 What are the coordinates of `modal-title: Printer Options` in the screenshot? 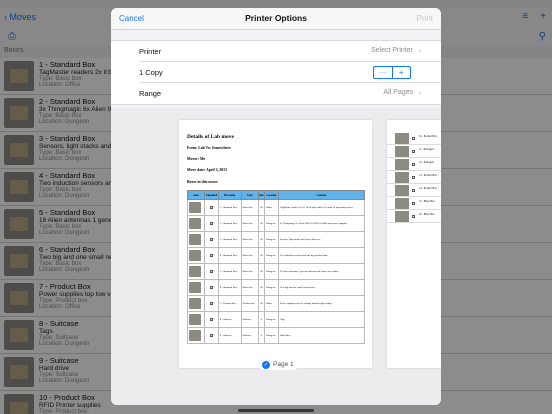 It's located at (276, 18).